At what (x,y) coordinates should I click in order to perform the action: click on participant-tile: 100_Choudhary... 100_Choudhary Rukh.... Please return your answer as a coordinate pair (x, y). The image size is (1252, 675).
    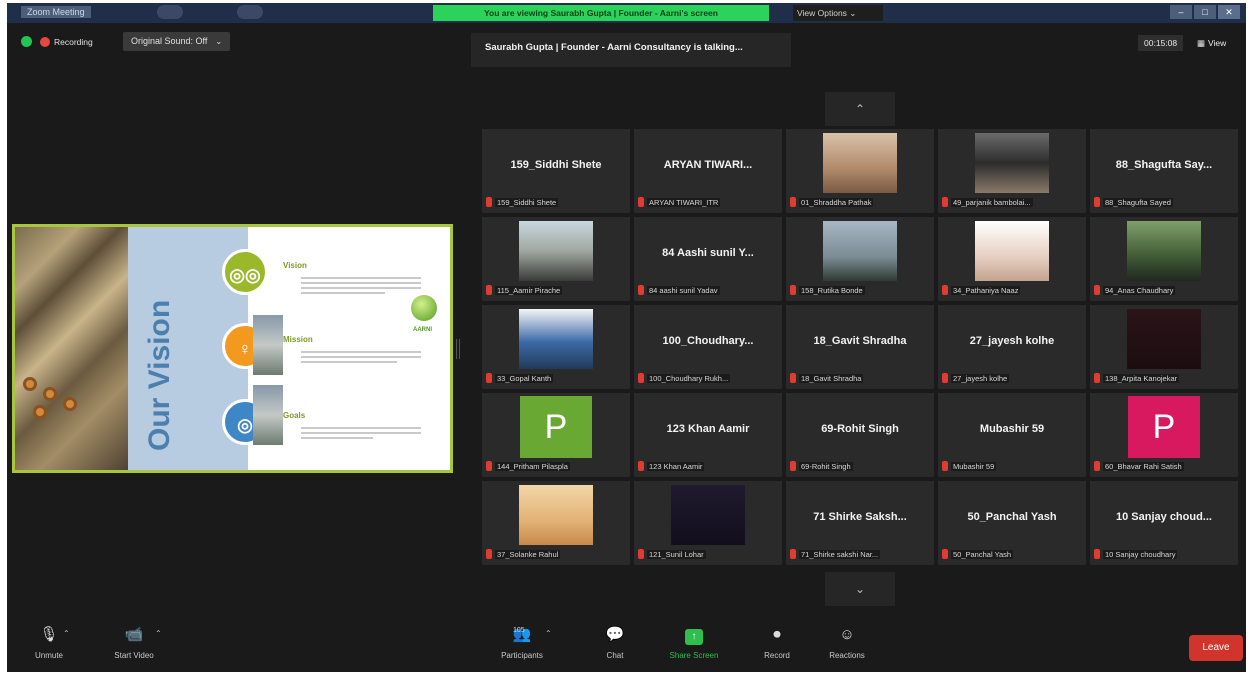
    Looking at the image, I should click on (708, 347).